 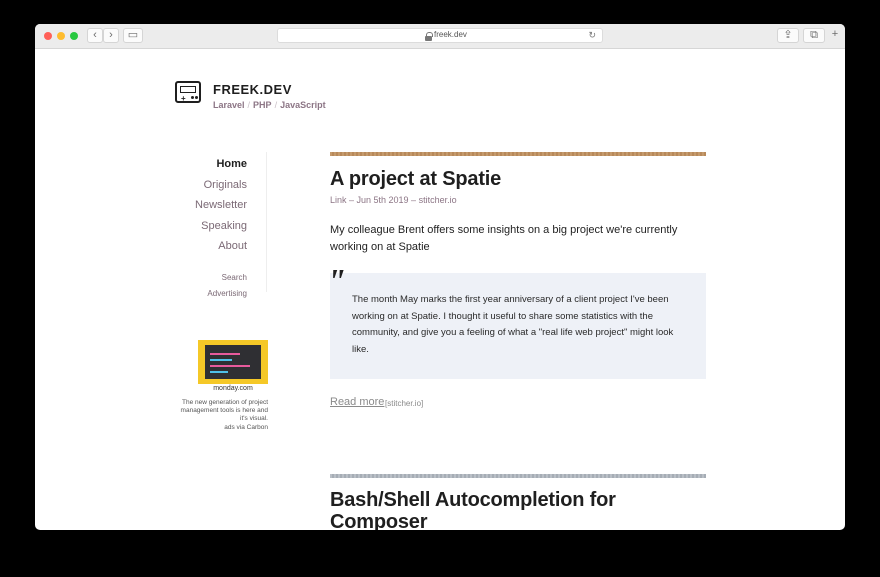 What do you see at coordinates (227, 294) in the screenshot?
I see `nav-item-advertising: Advertising` at bounding box center [227, 294].